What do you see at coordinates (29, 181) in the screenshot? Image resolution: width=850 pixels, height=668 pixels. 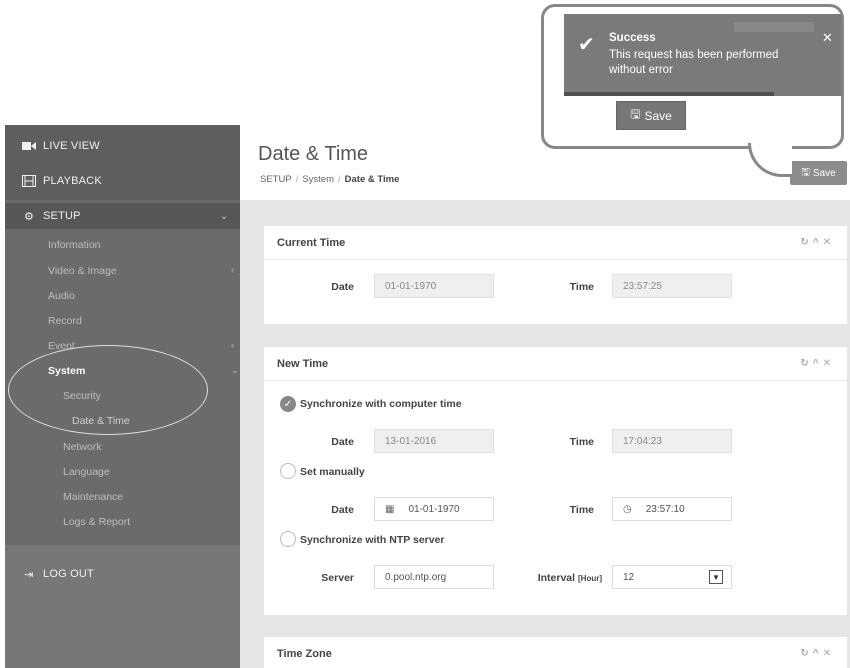 I see `film-icon` at bounding box center [29, 181].